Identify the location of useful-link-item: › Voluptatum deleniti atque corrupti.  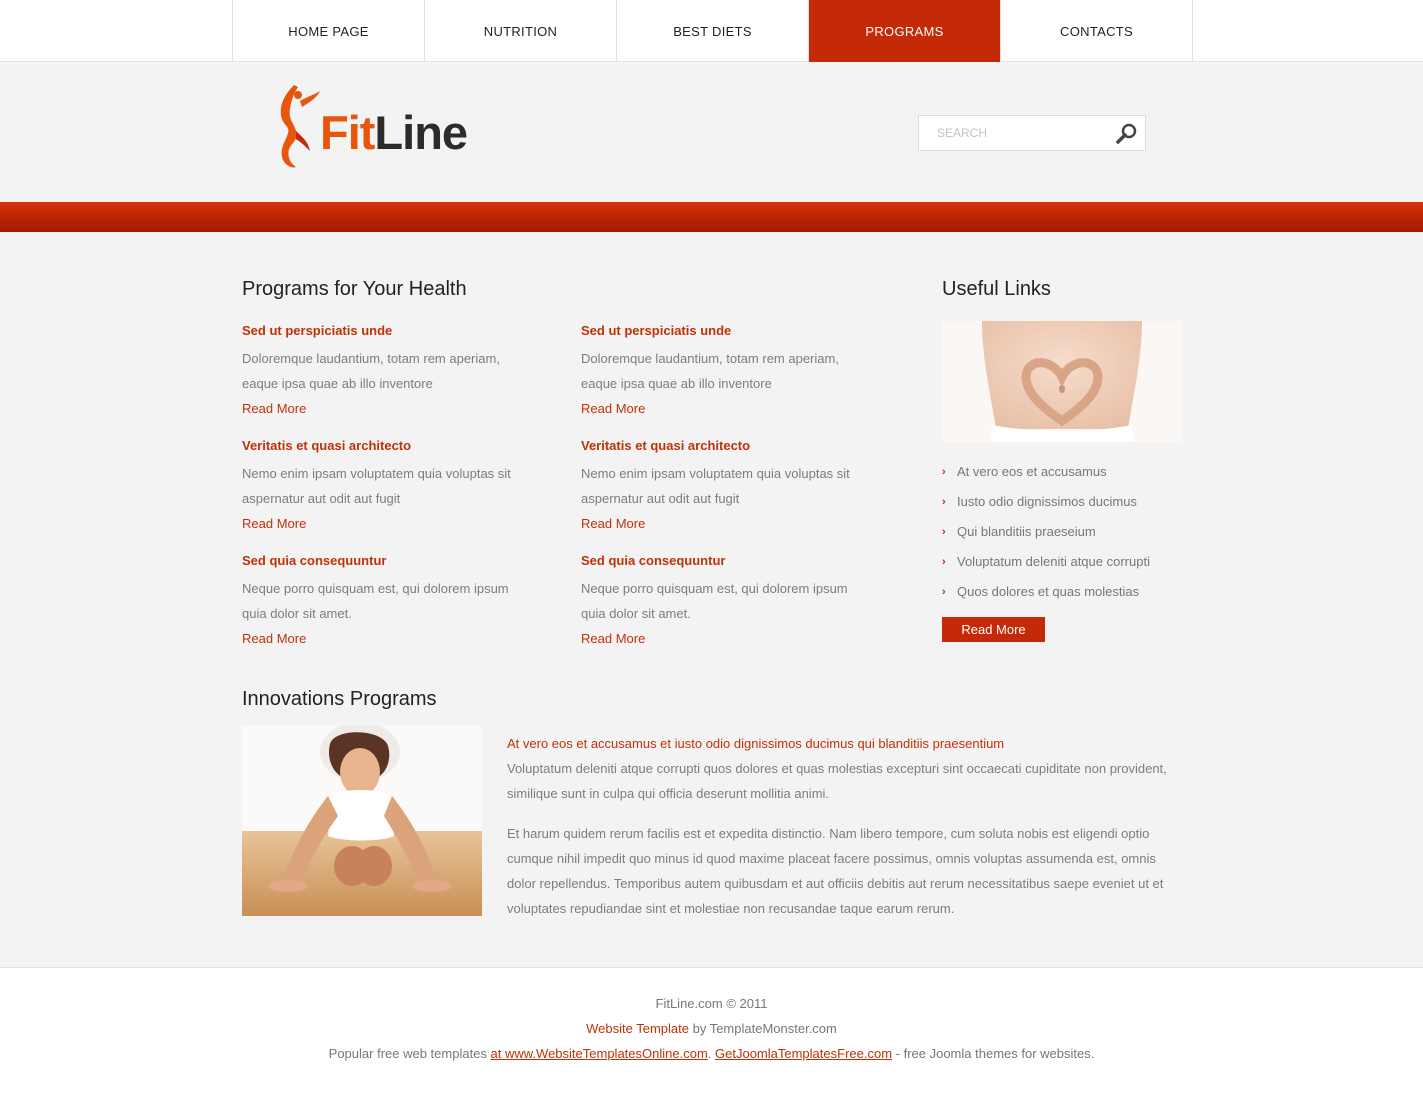
(1046, 562).